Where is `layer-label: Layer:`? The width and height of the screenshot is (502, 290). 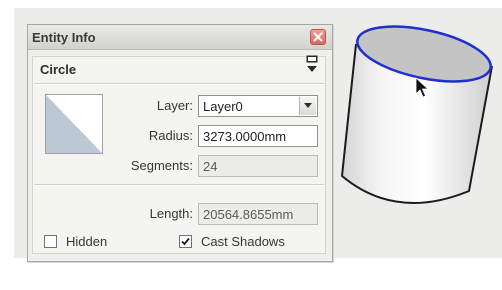
layer-label: Layer: is located at coordinates (174, 105).